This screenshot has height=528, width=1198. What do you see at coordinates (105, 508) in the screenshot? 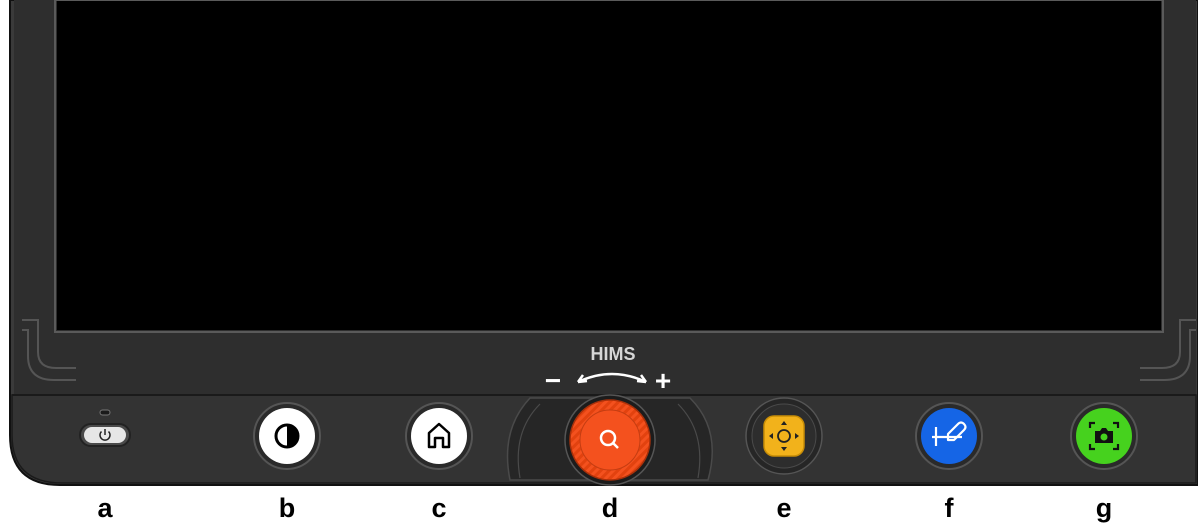
I see `label-power: a` at bounding box center [105, 508].